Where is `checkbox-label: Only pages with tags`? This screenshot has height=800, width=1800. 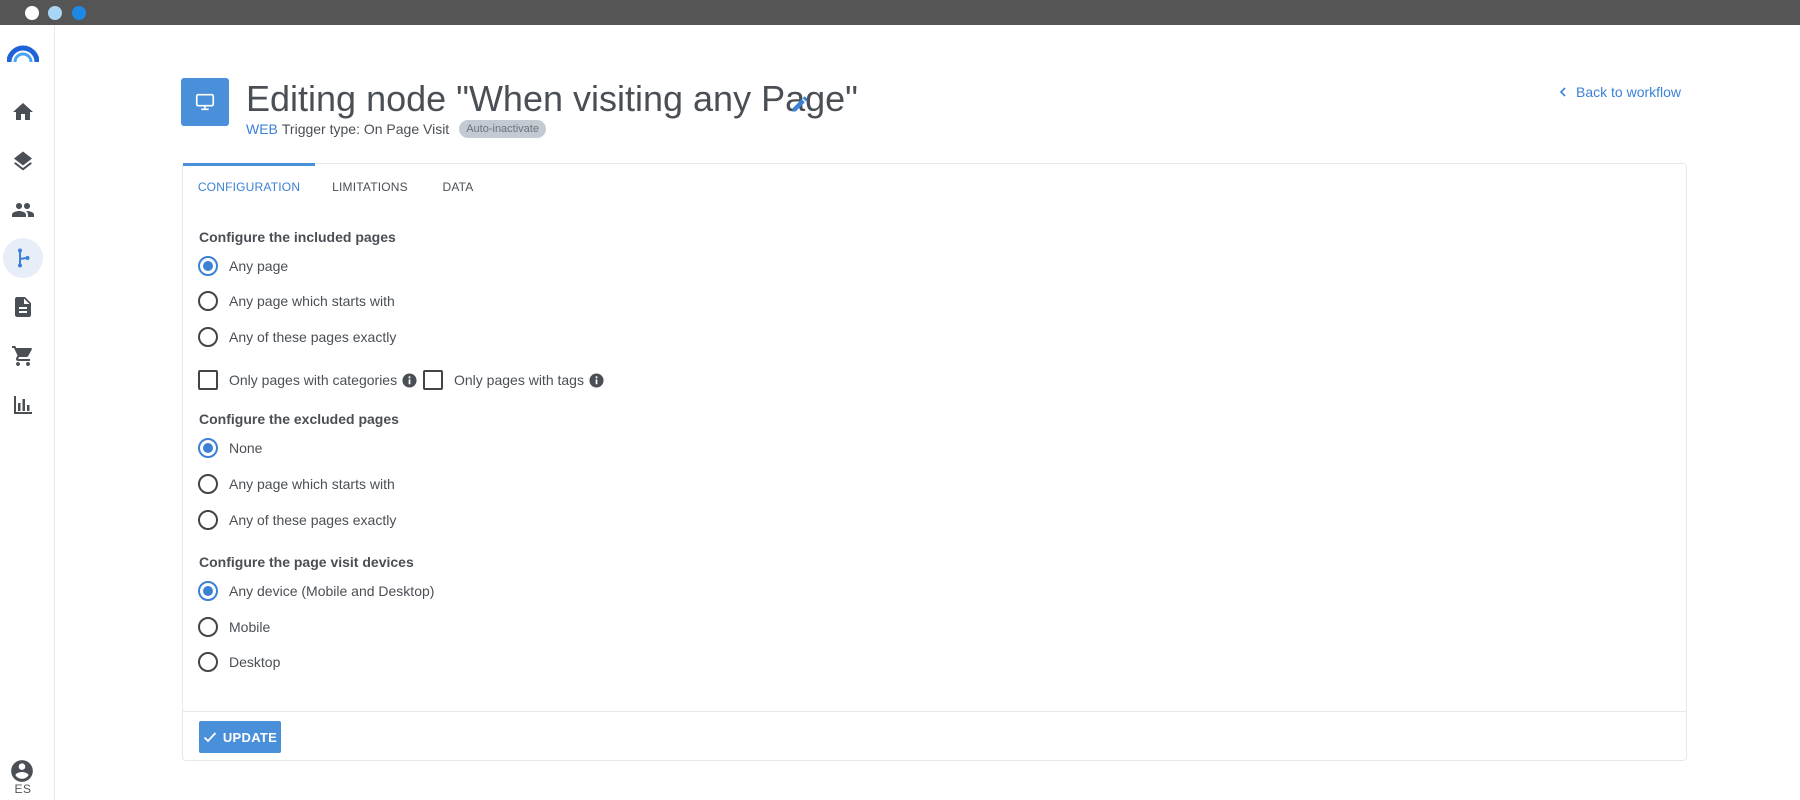 checkbox-label: Only pages with tags is located at coordinates (519, 380).